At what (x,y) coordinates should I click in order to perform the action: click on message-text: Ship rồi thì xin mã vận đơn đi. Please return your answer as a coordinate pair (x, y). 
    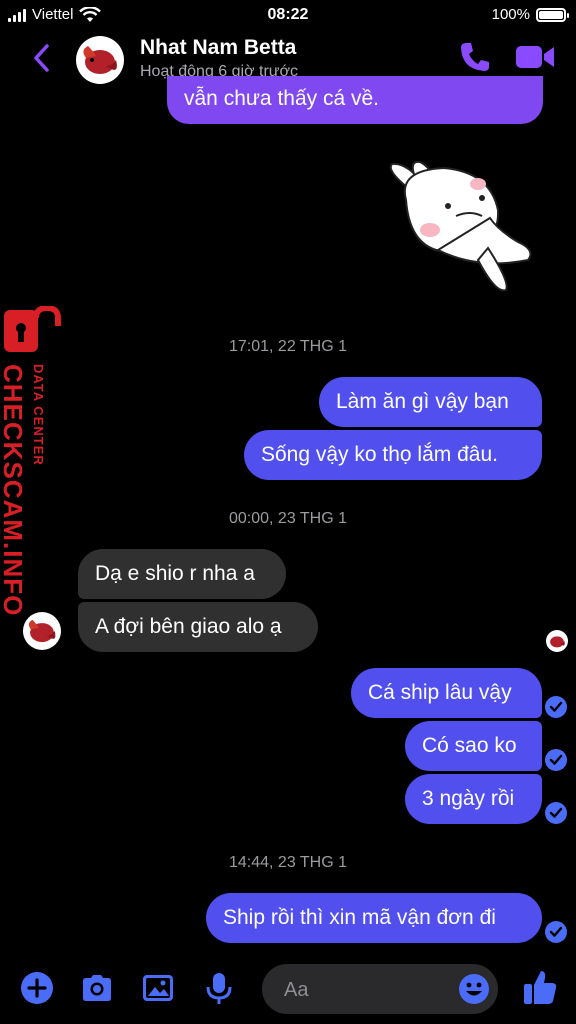
    Looking at the image, I should click on (359, 917).